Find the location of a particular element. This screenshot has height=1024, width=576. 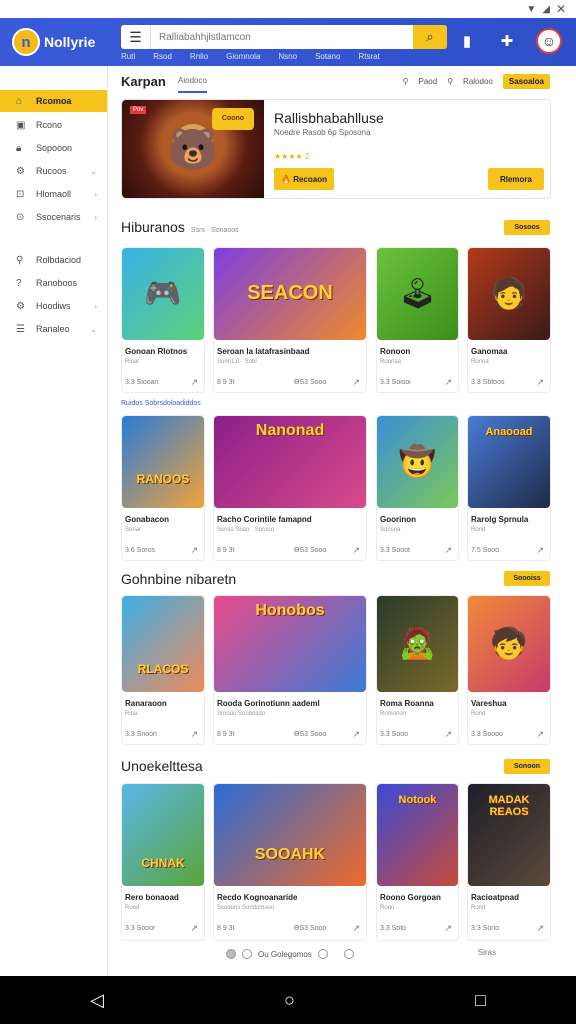

card-subtitle: Srnodo Sonbosdo is located at coordinates (241, 714).